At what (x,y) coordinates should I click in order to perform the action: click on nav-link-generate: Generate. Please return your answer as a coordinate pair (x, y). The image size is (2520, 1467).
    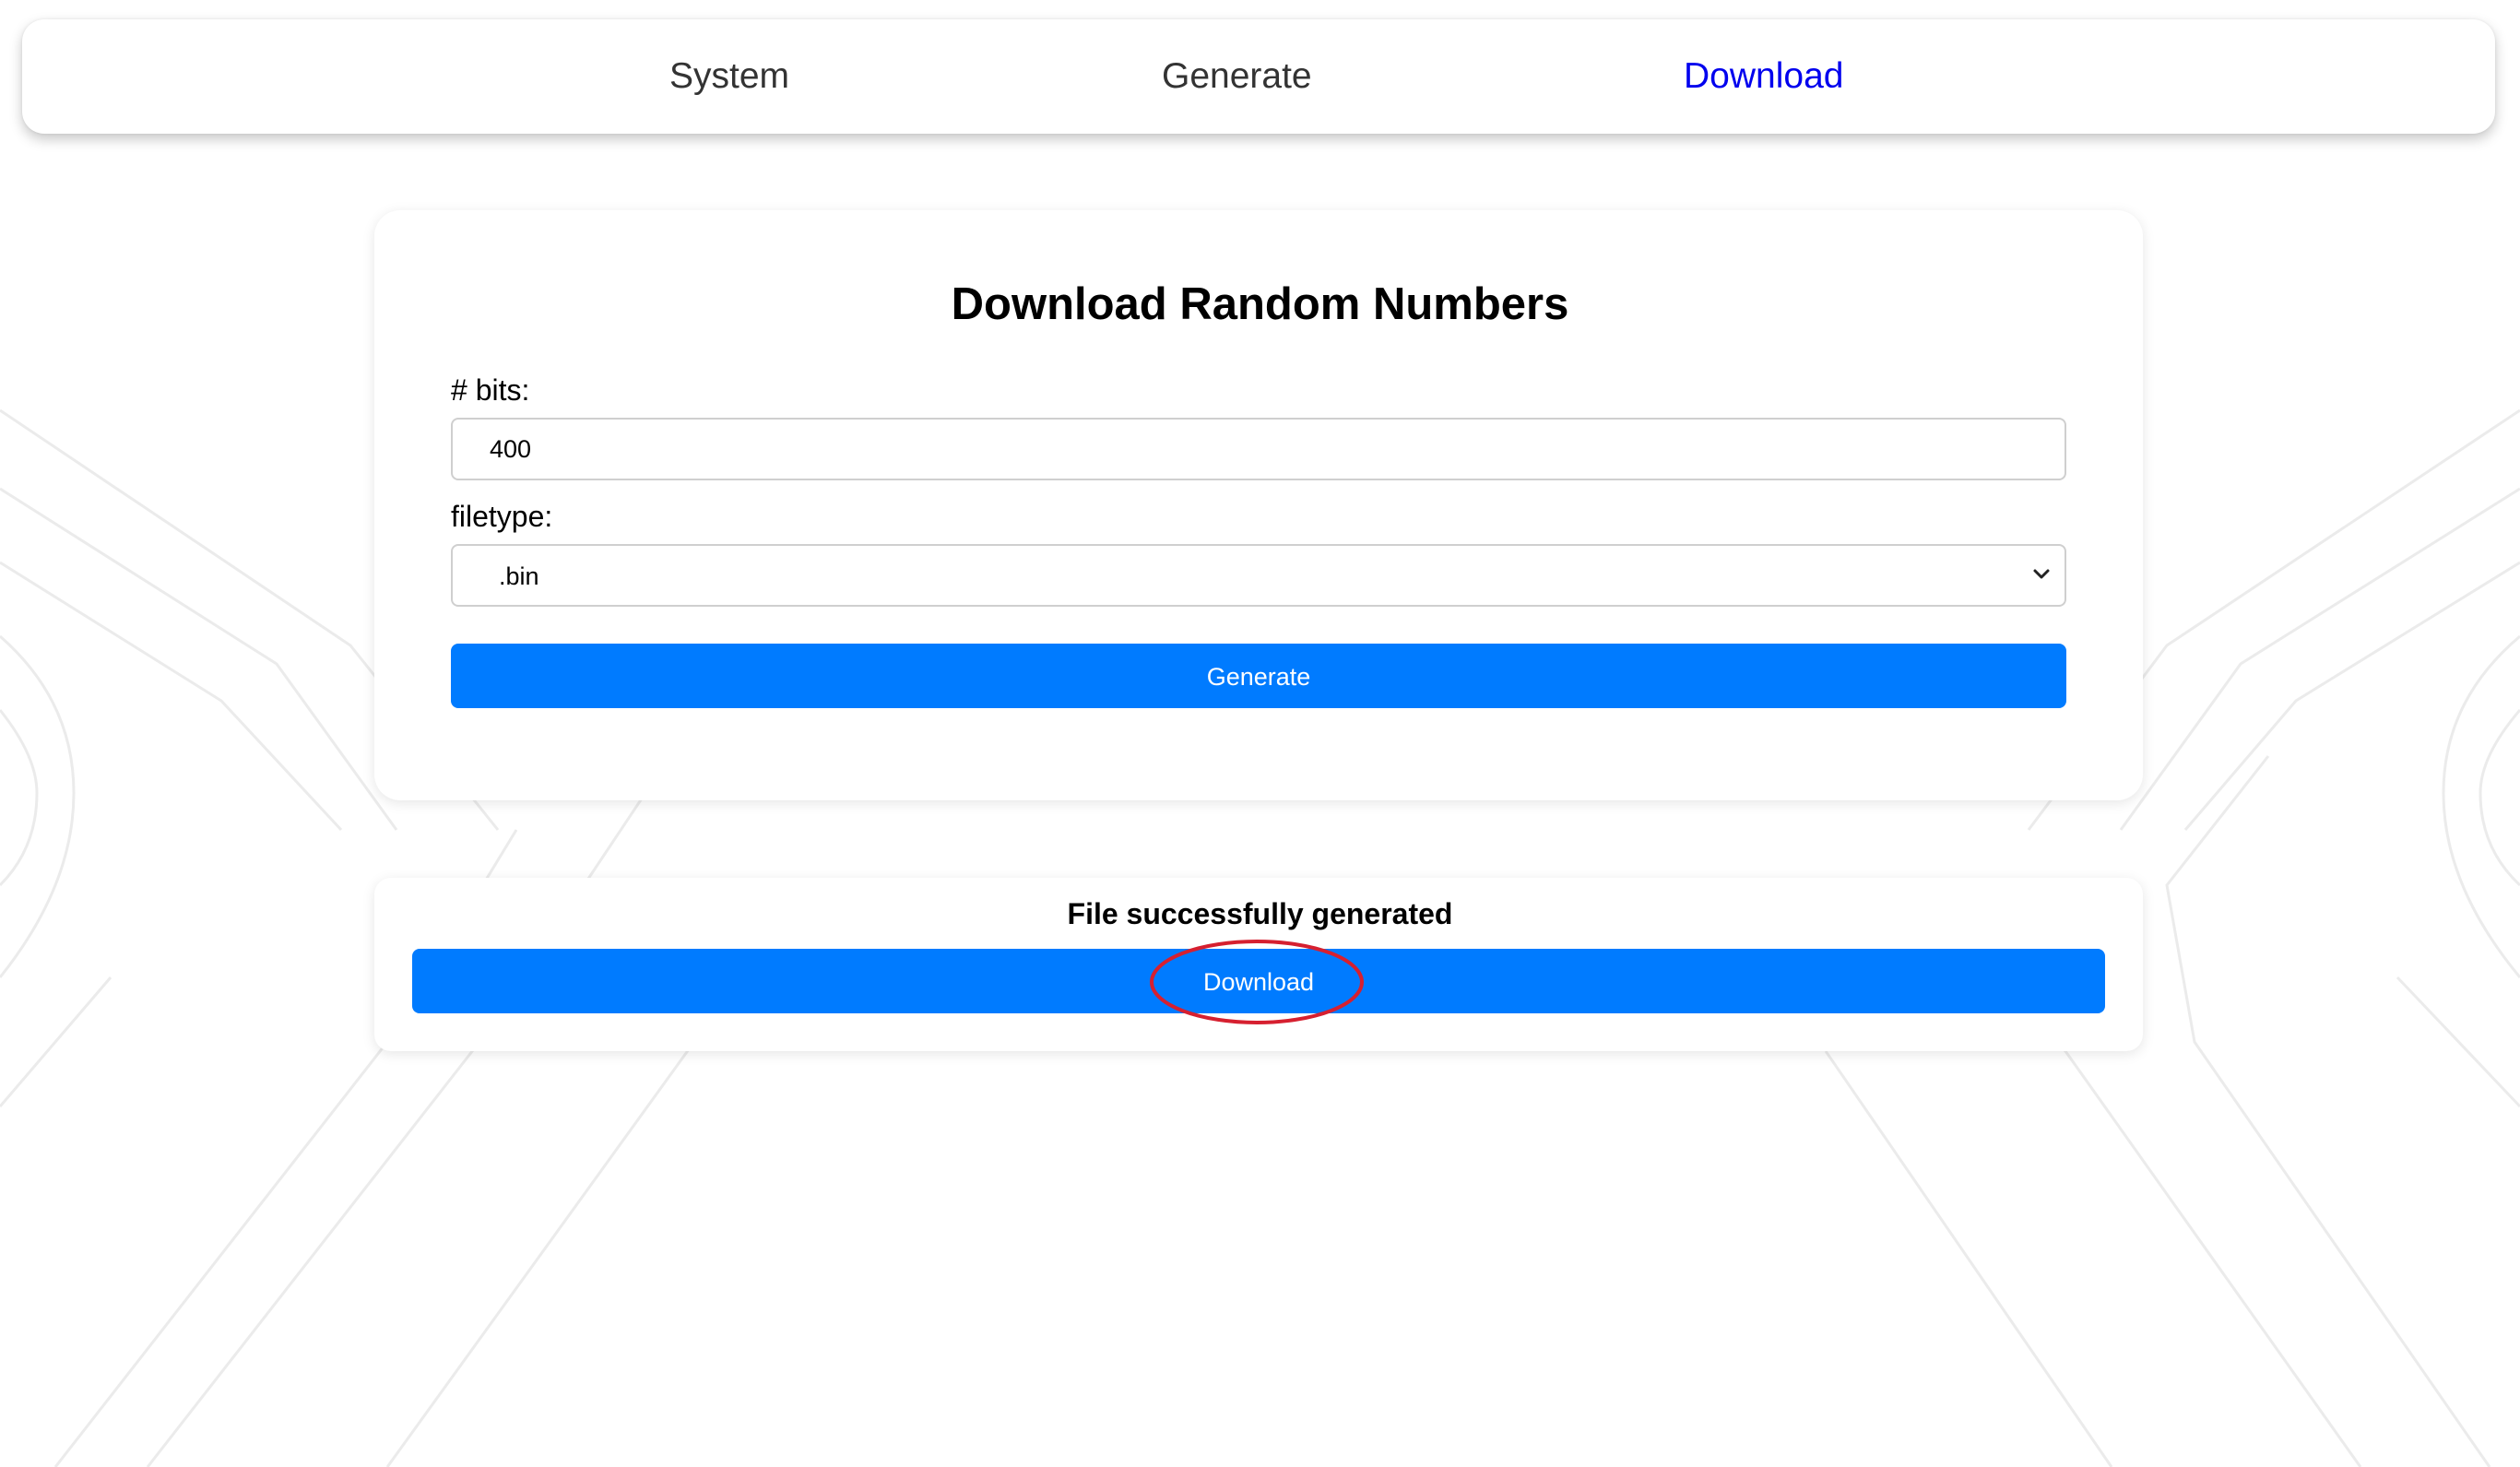
    Looking at the image, I should click on (1237, 76).